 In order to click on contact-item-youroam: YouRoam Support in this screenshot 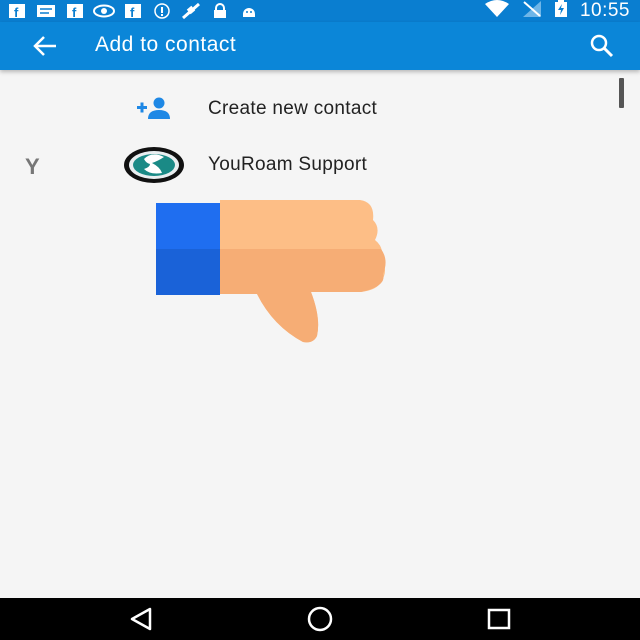, I will do `click(305, 165)`.